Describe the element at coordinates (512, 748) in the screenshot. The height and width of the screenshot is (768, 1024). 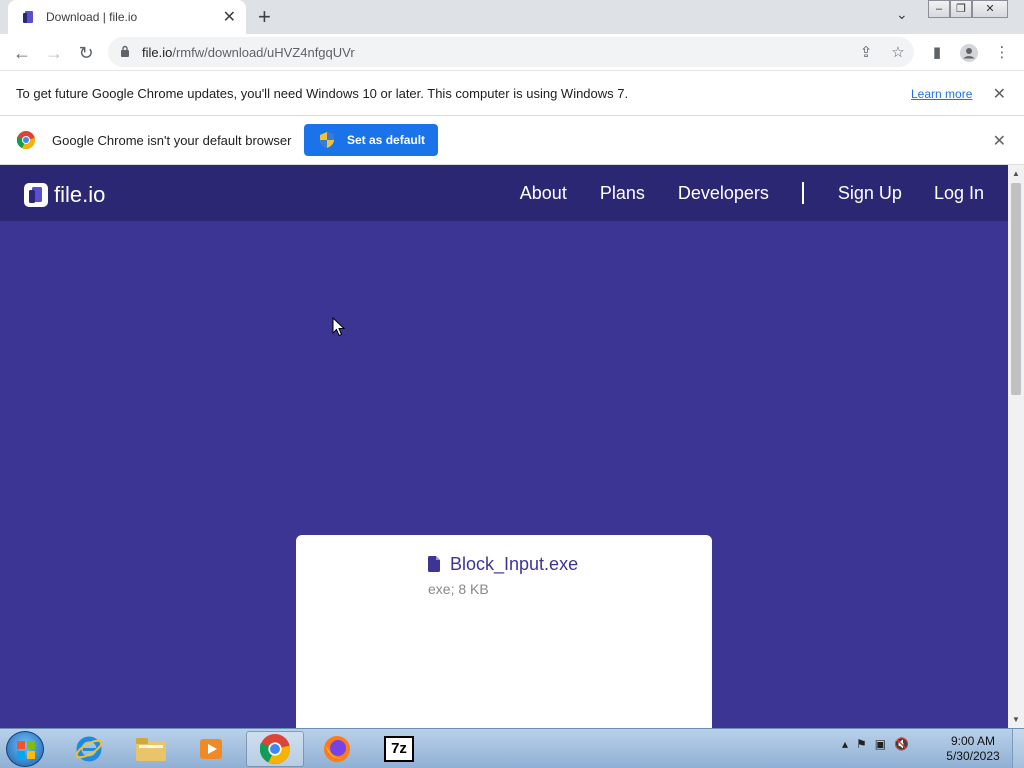
I see `windows-taskbar: 7z ▴ ⚑ ▣ 🔇 9:00 AM 5/30/2023` at that location.